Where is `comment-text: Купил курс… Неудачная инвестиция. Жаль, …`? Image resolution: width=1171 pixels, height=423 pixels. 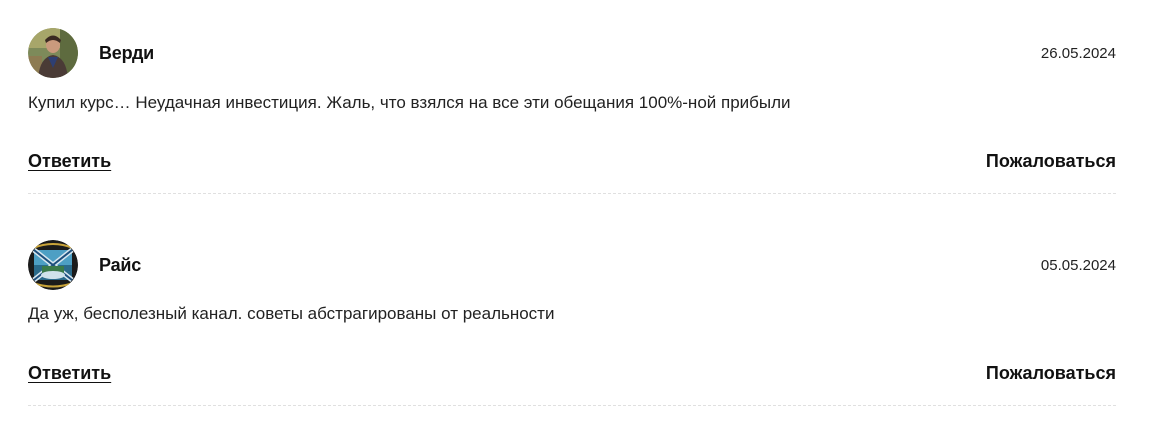
comment-text: Купил курс… Неудачная инвестиция. Жаль, … is located at coordinates (409, 102).